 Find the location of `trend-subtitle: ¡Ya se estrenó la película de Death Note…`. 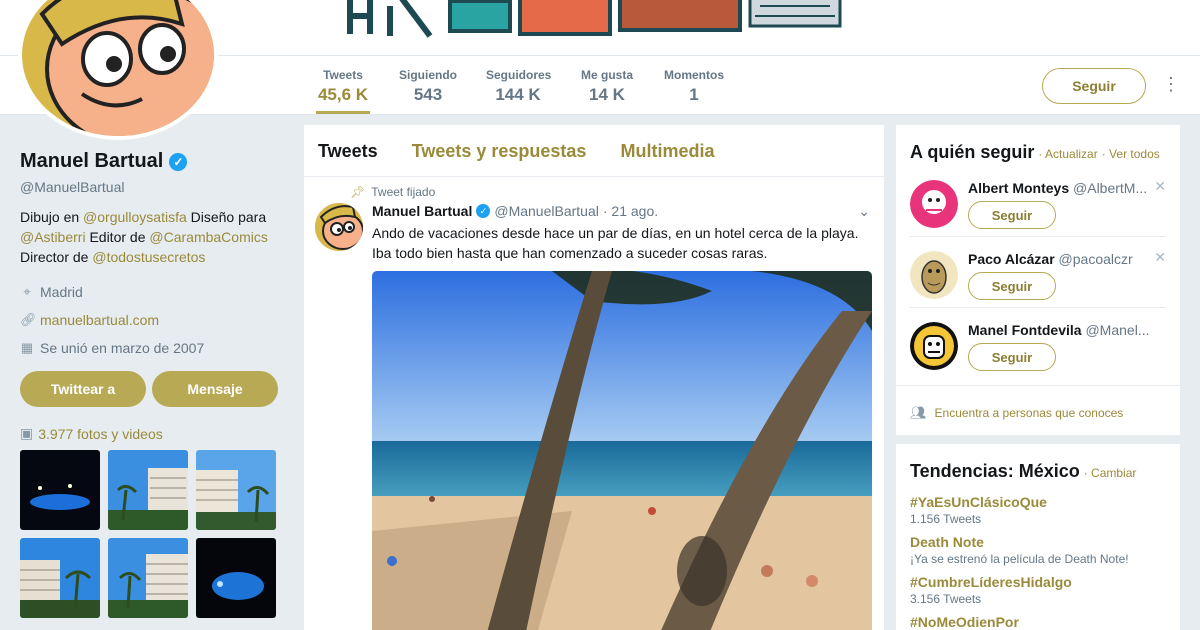

trend-subtitle: ¡Ya se estrenó la película de Death Note… is located at coordinates (1019, 559).